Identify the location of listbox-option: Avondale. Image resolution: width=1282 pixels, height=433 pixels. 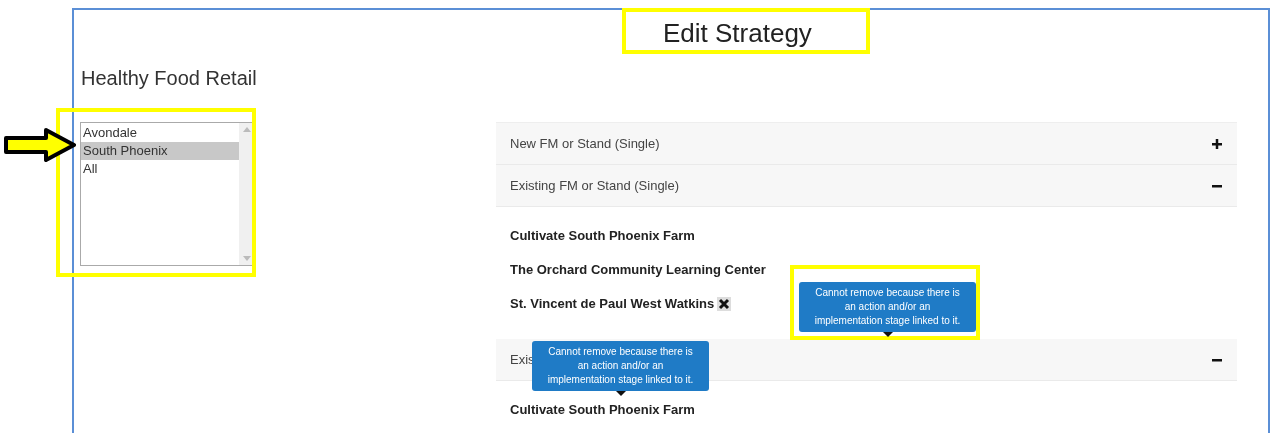
(160, 133).